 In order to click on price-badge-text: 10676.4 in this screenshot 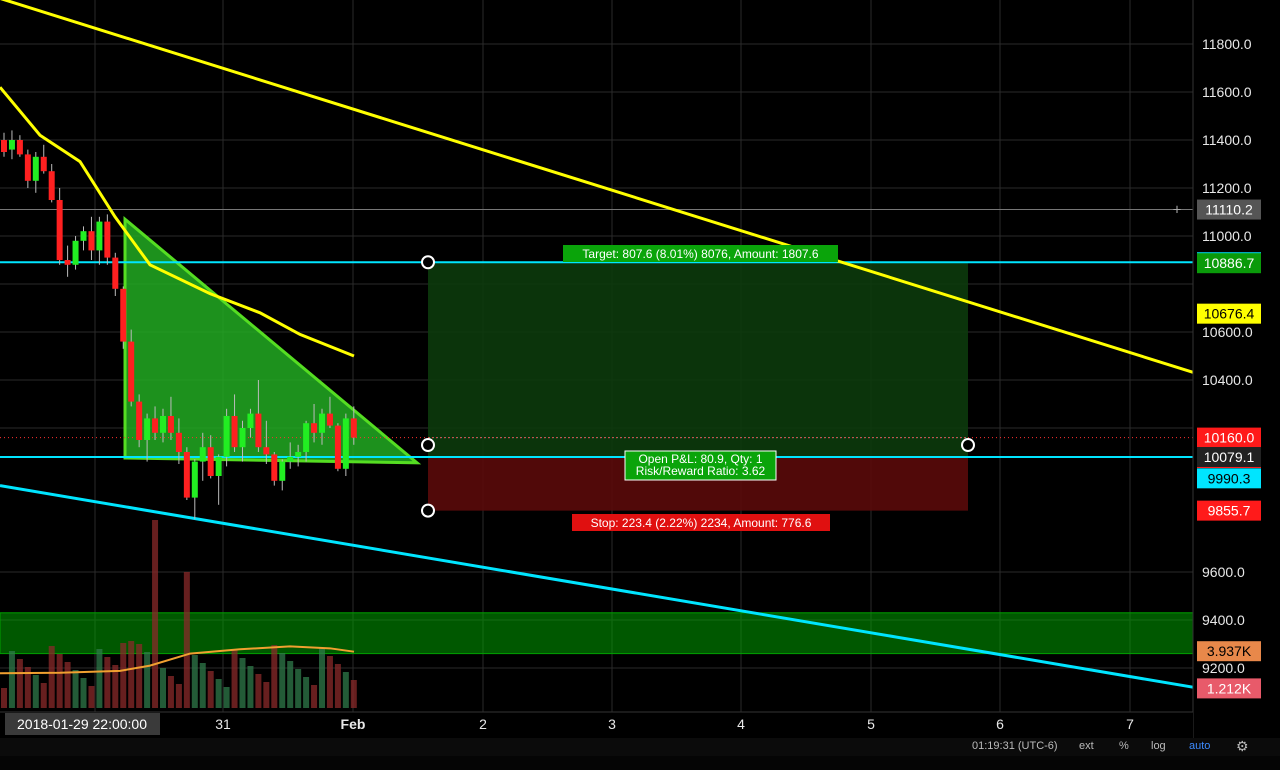, I will do `click(1229, 314)`.